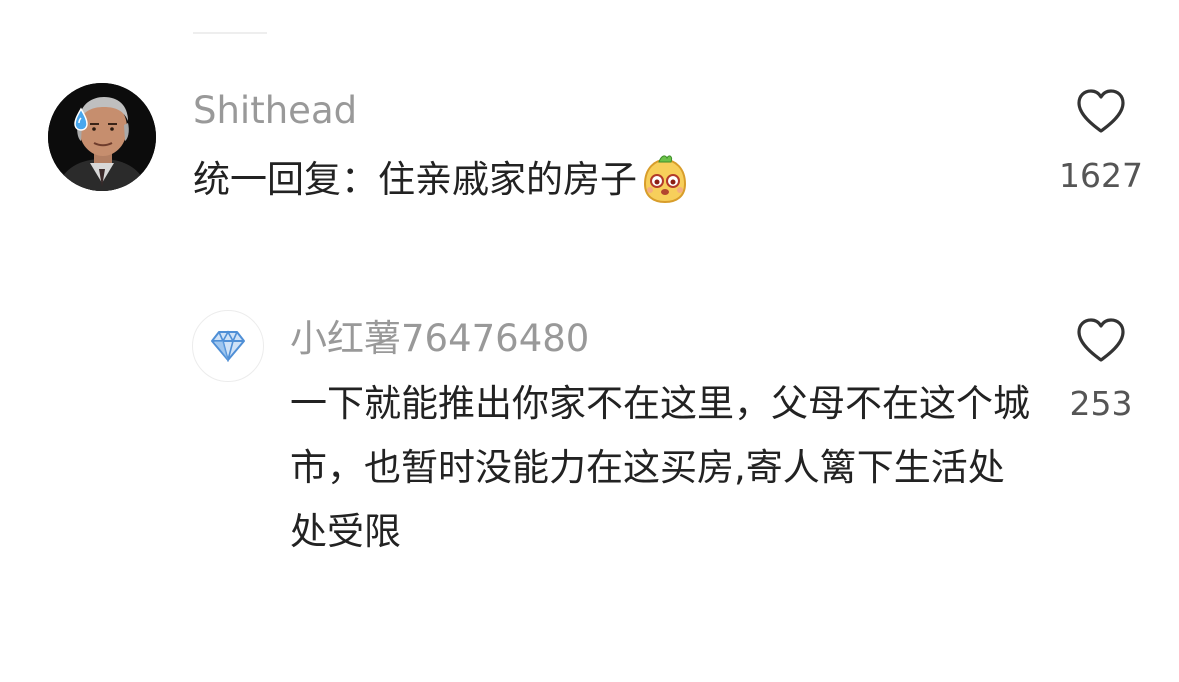  What do you see at coordinates (1101, 403) in the screenshot?
I see `like-count: 253` at bounding box center [1101, 403].